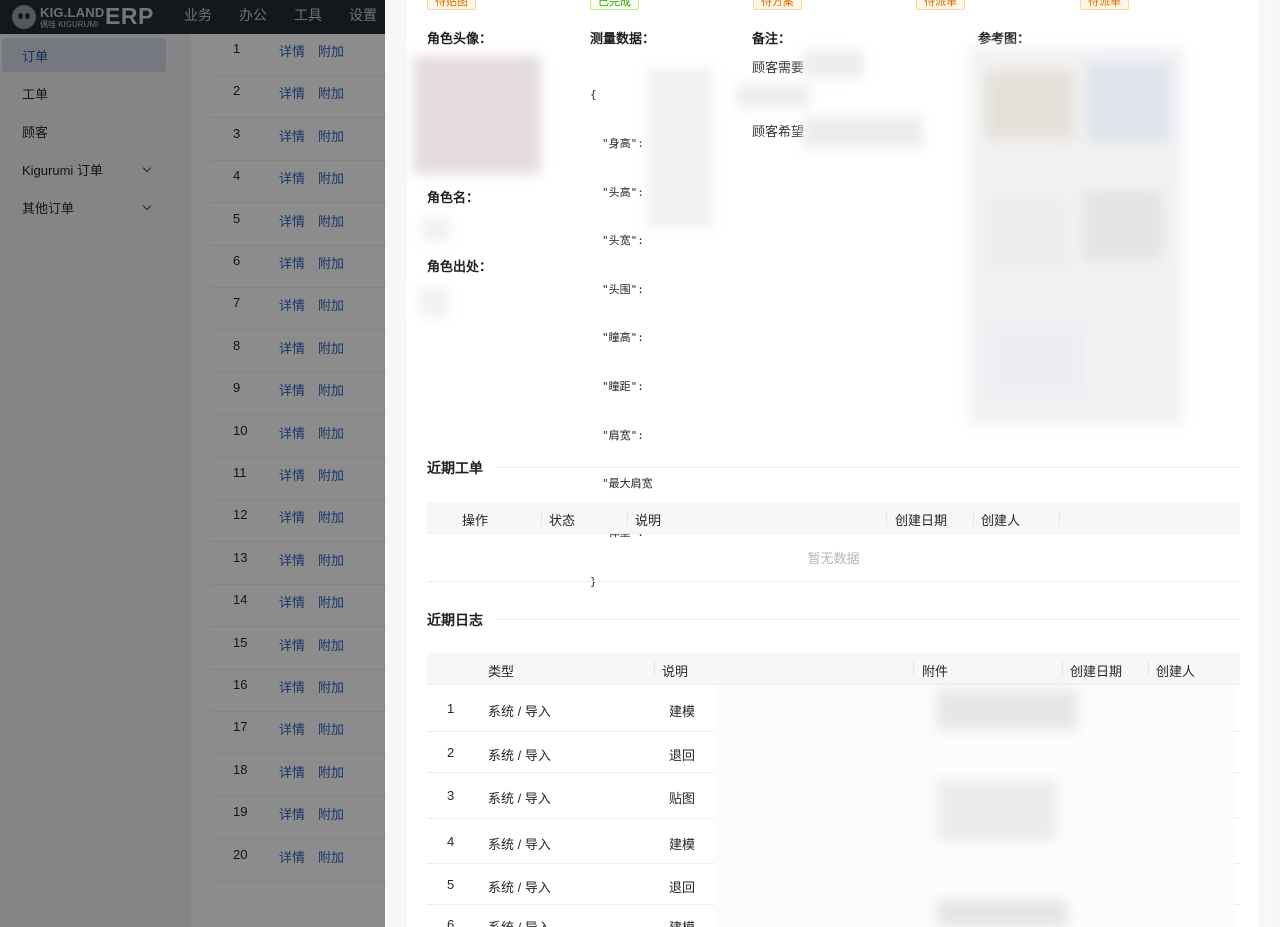 The height and width of the screenshot is (927, 1280). I want to click on col-header: 附件, so click(935, 671).